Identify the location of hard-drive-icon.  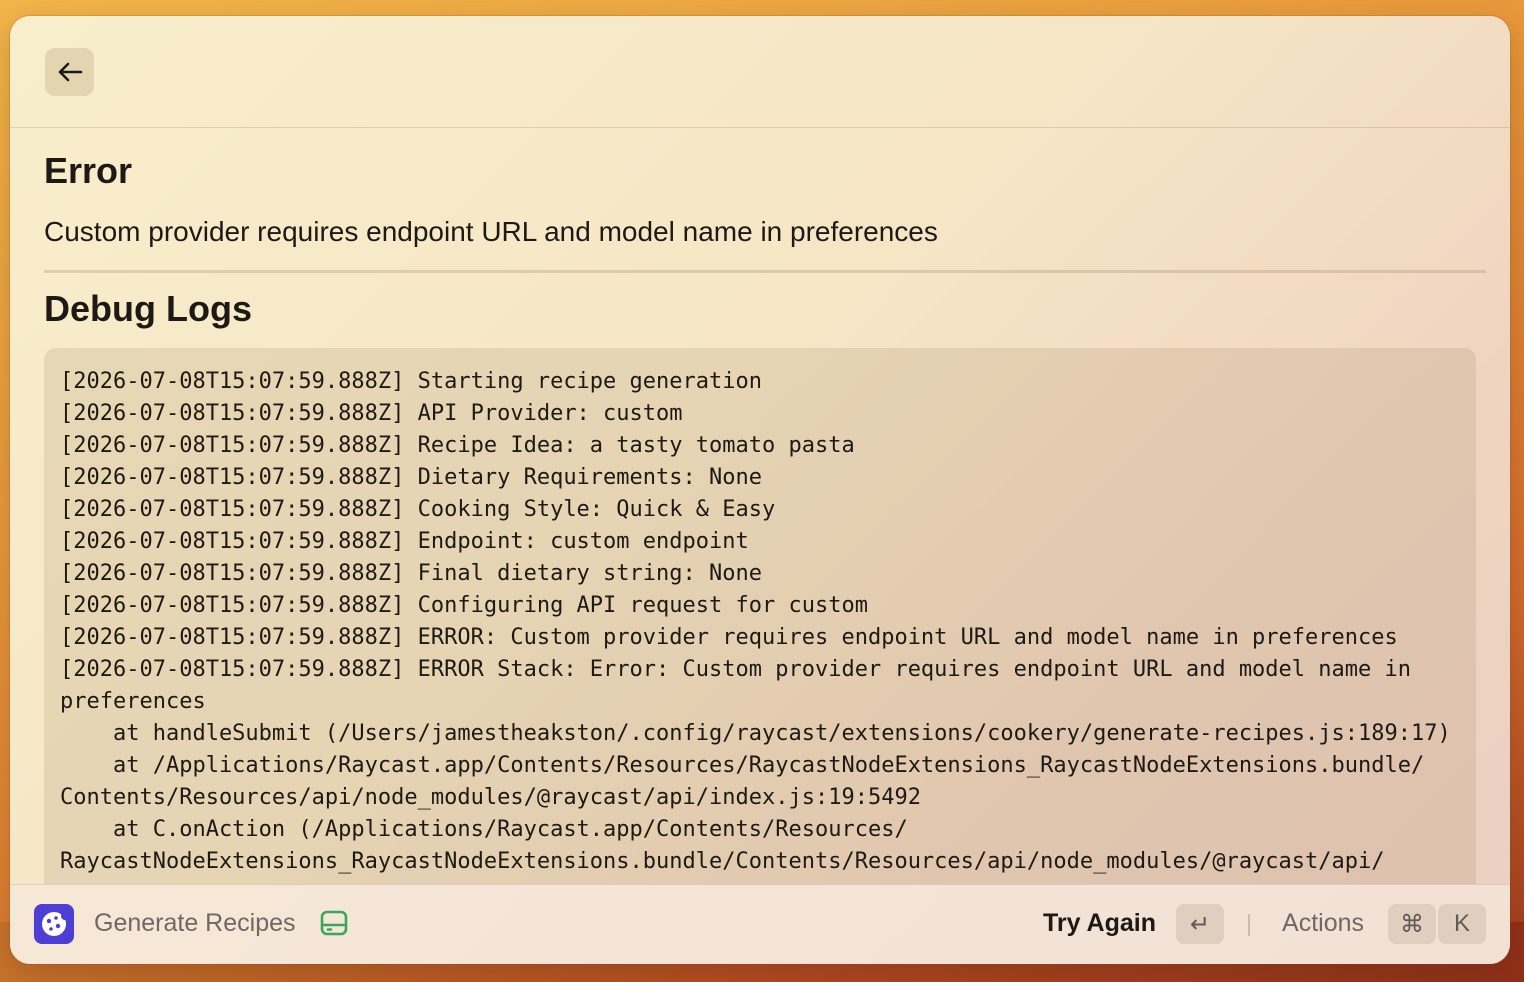
(334, 925).